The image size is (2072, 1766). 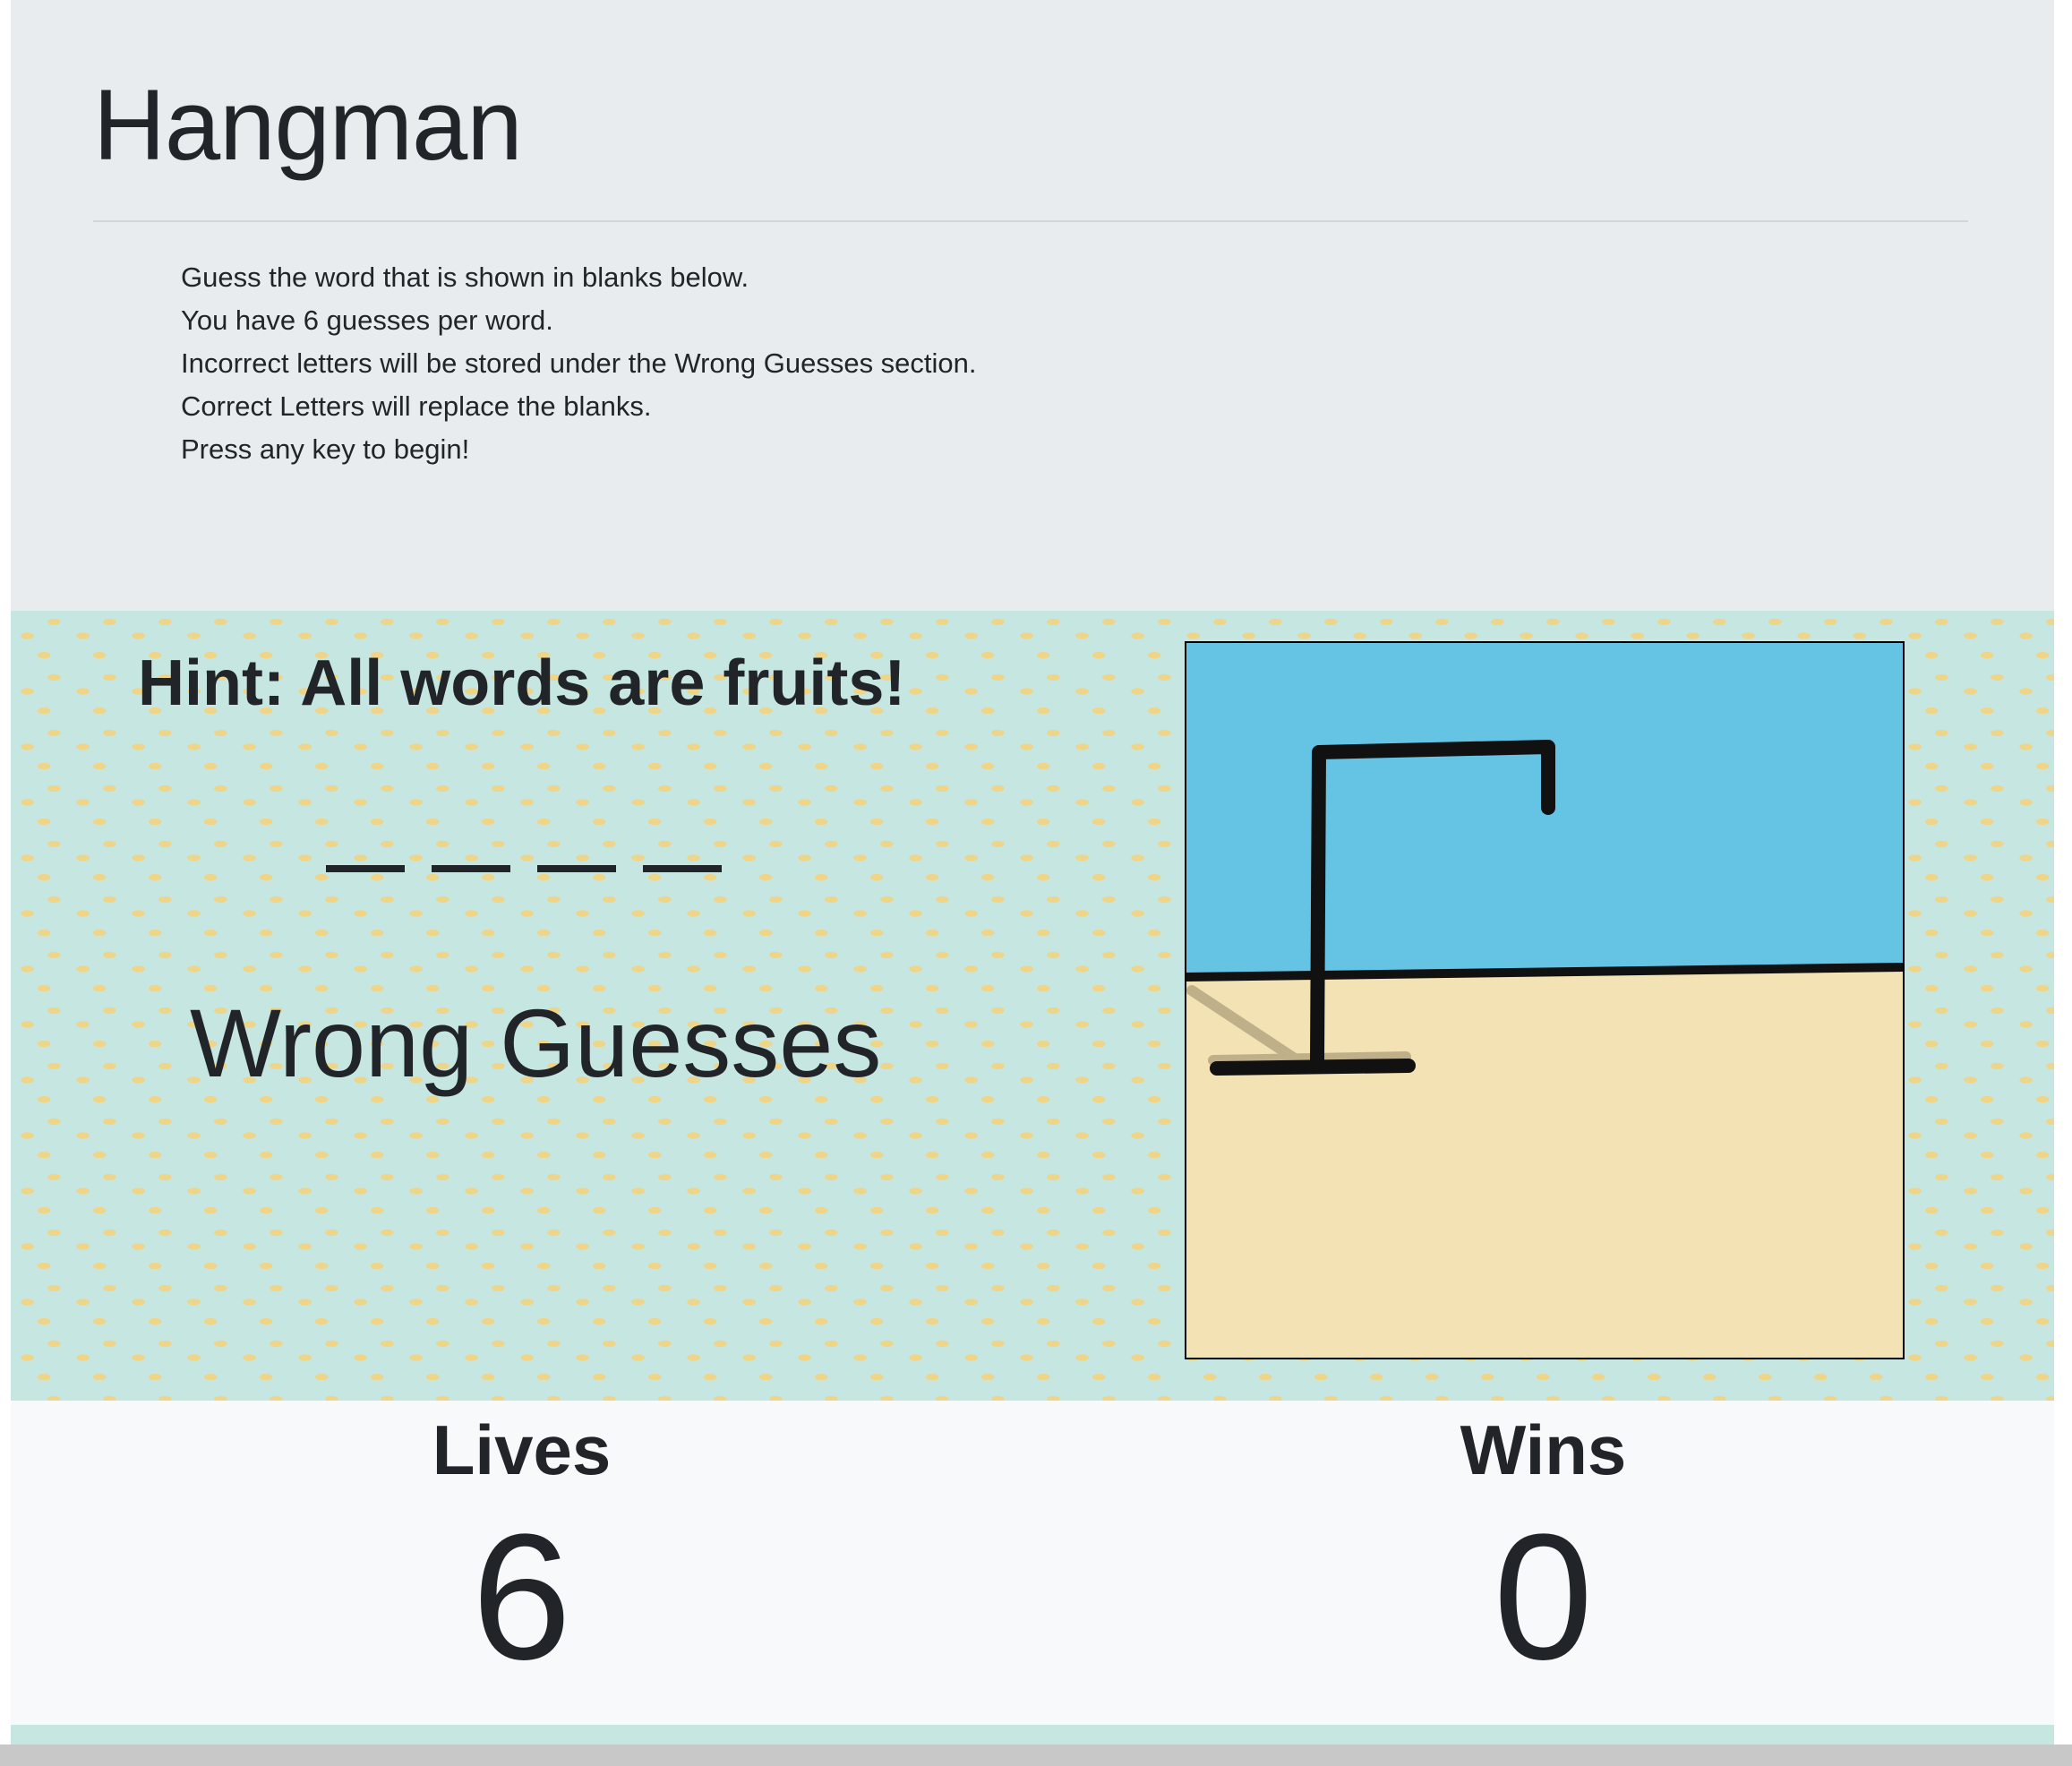 I want to click on instruction-line: Press any key to begin!, so click(x=325, y=449).